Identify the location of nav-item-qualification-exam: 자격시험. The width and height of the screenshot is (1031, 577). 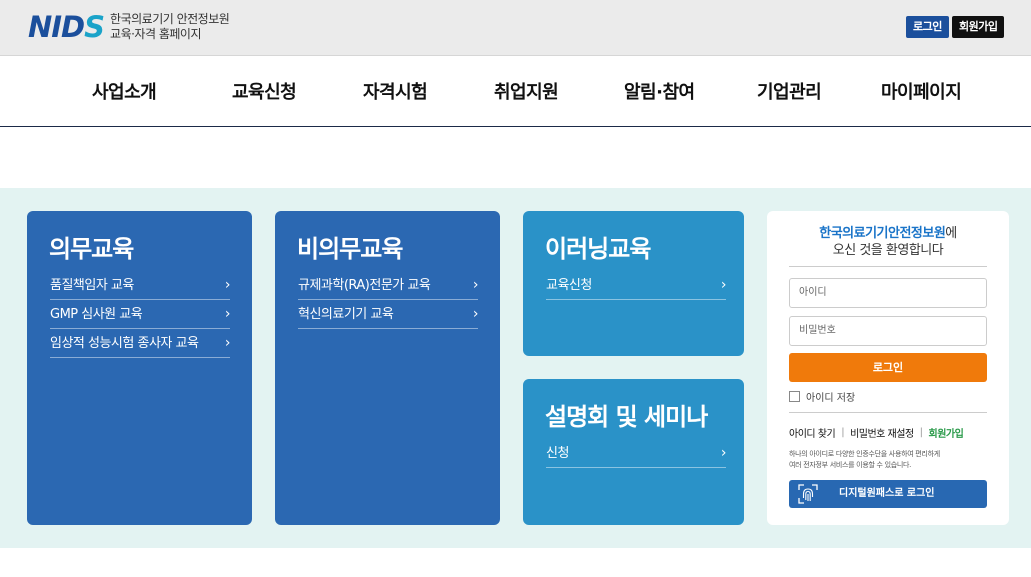
(395, 91).